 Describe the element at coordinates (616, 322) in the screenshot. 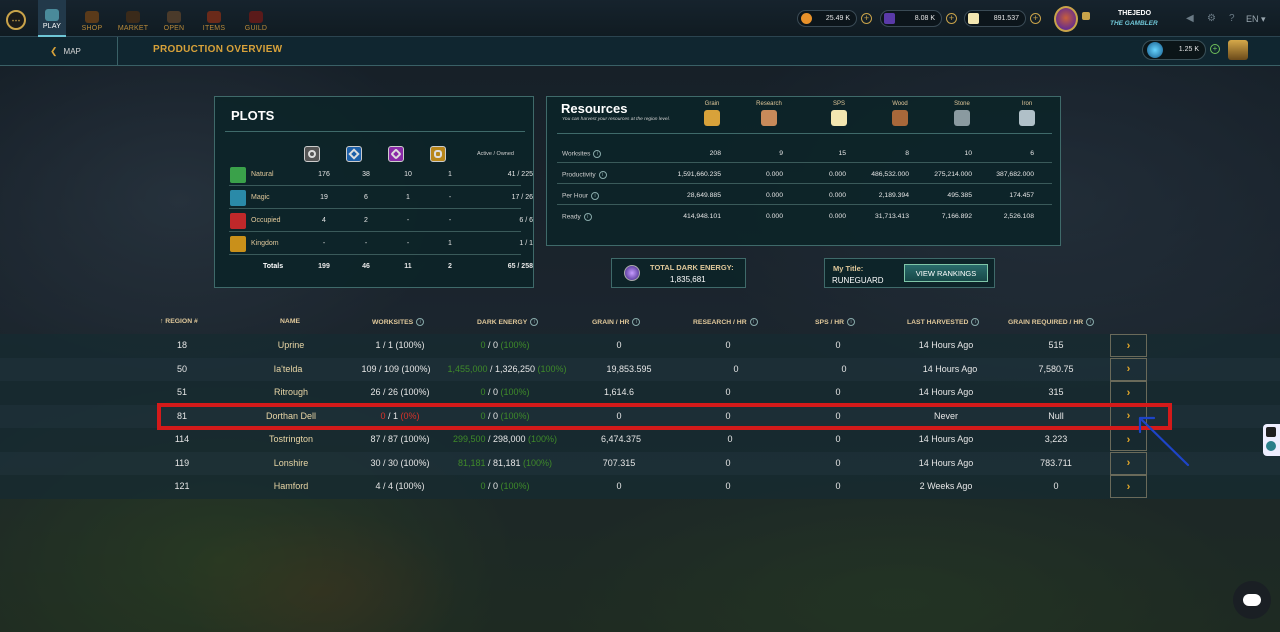

I see `grain-hr-header: GRAIN / HR i` at that location.